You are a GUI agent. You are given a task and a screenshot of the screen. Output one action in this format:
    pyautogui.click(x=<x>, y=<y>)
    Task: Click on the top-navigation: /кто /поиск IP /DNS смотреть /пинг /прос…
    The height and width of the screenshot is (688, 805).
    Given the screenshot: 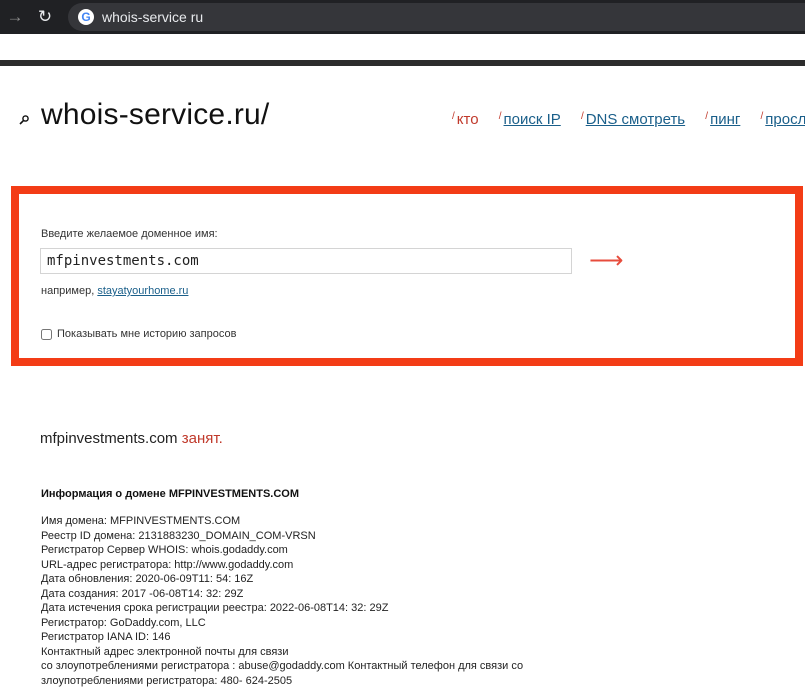 What is the action you would take?
    pyautogui.click(x=628, y=119)
    